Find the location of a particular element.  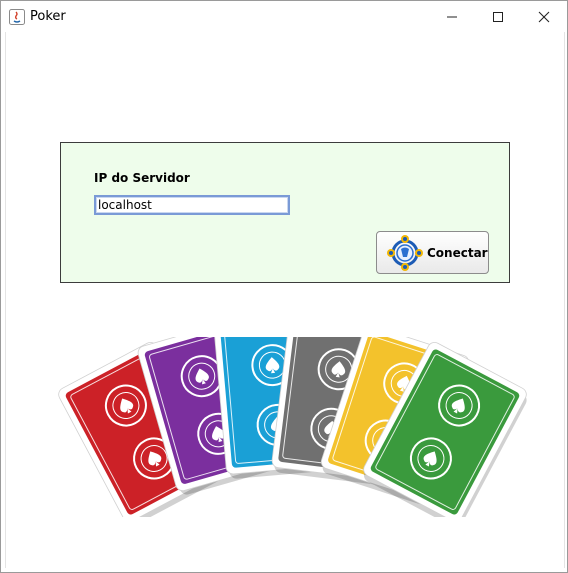

network-people-icon is located at coordinates (405, 252).